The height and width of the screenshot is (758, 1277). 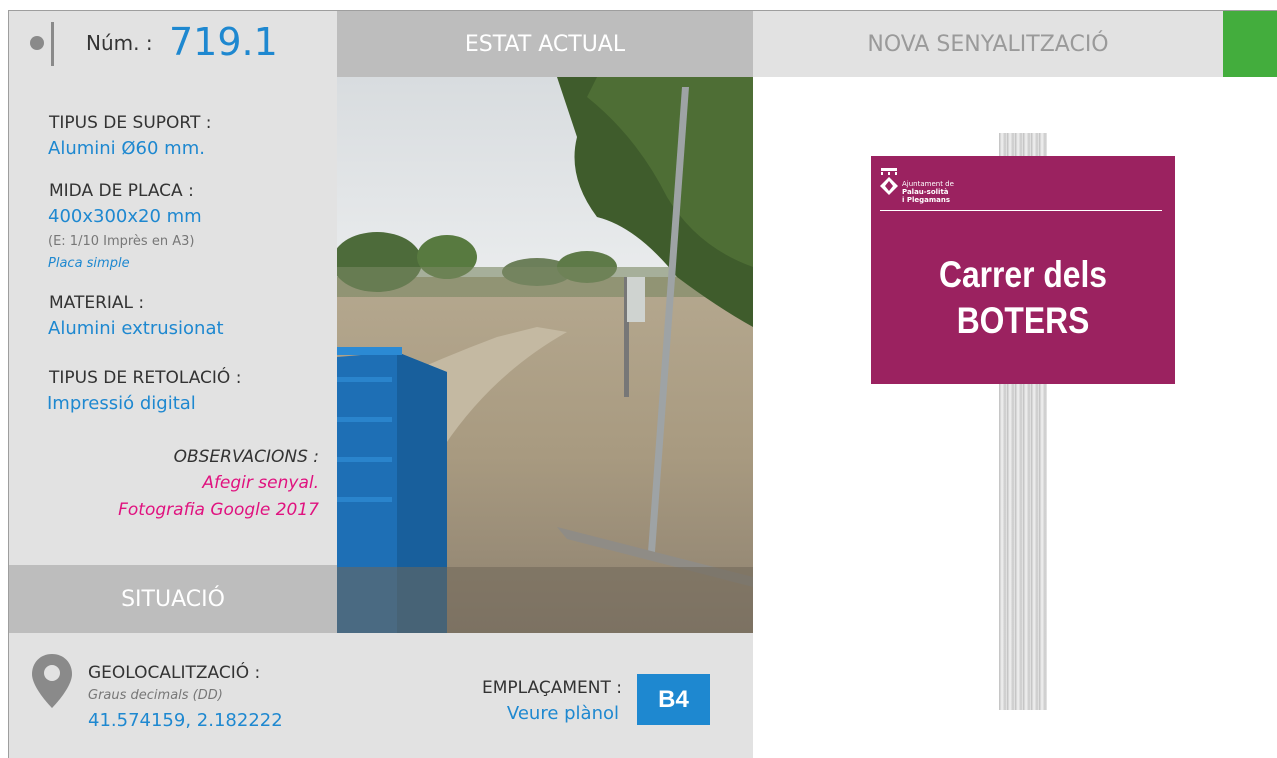 What do you see at coordinates (1023, 274) in the screenshot?
I see `street-name-line-1: Carrer dels` at bounding box center [1023, 274].